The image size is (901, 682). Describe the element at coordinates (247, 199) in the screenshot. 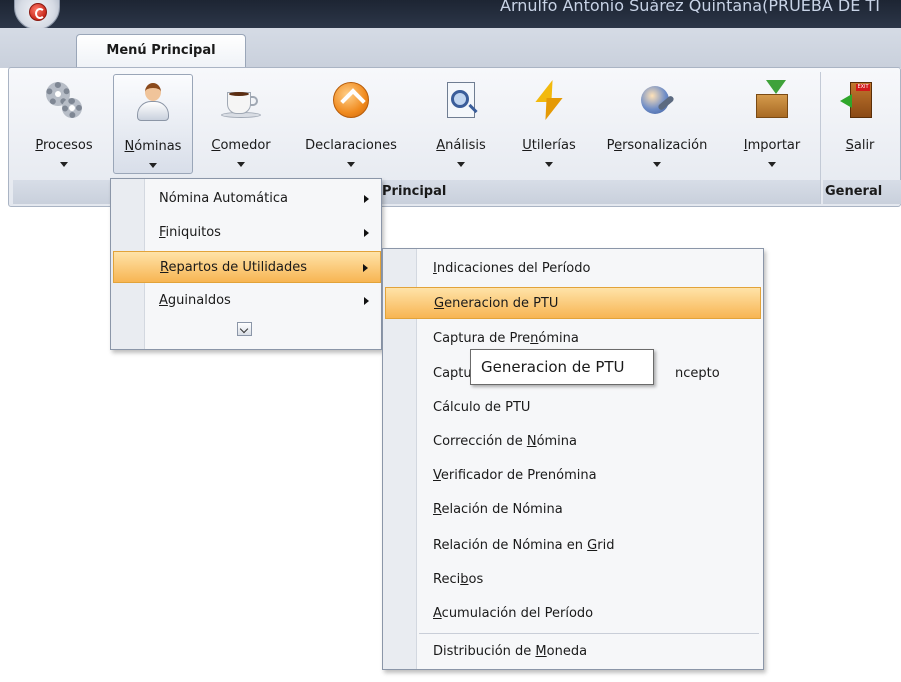

I see `menu-item-nomina-automatica: Nómina Automática` at that location.